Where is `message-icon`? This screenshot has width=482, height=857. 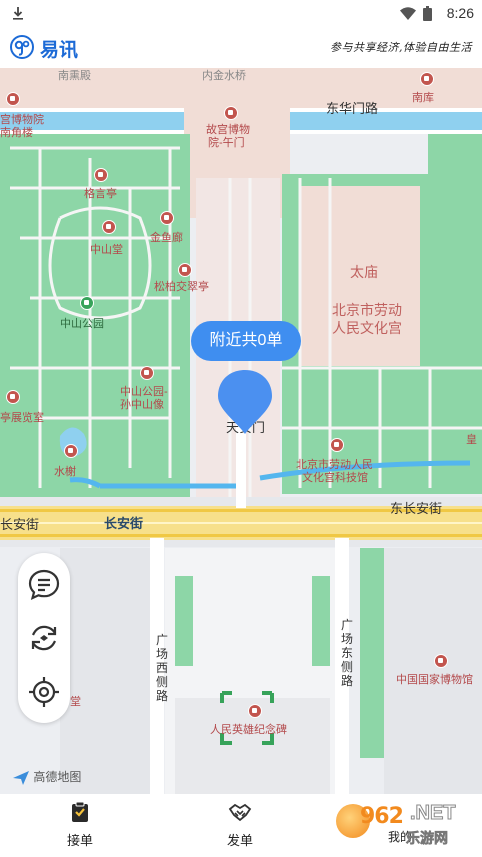
message-icon is located at coordinates (44, 584).